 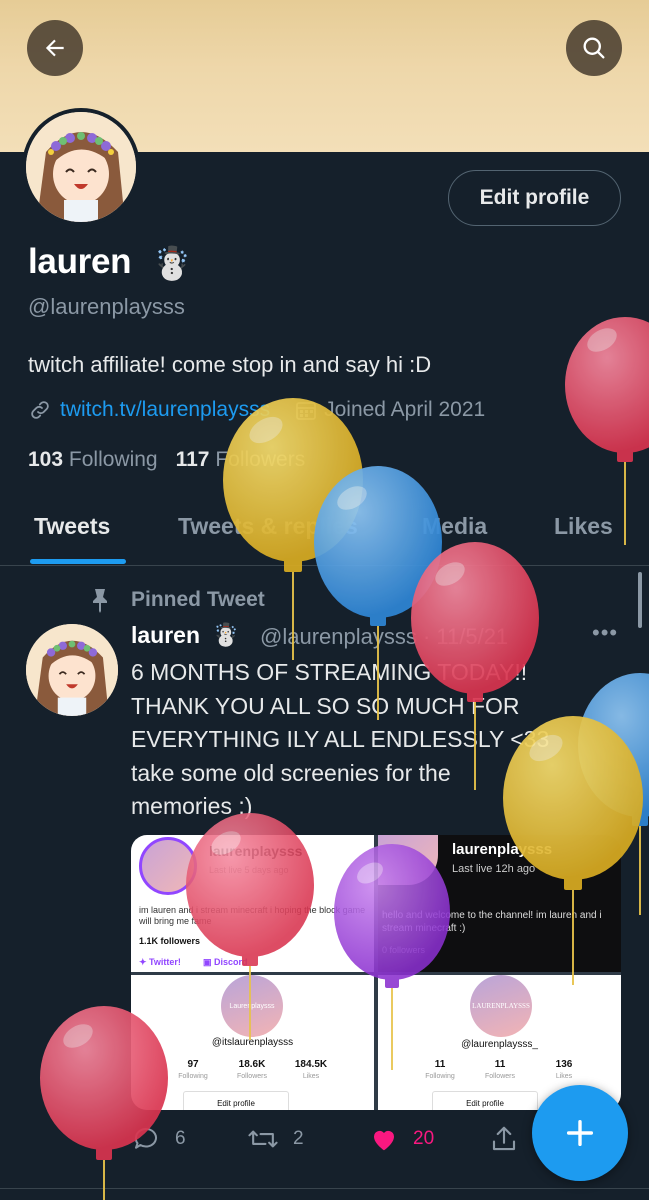 I want to click on like-count: 20, so click(x=424, y=1138).